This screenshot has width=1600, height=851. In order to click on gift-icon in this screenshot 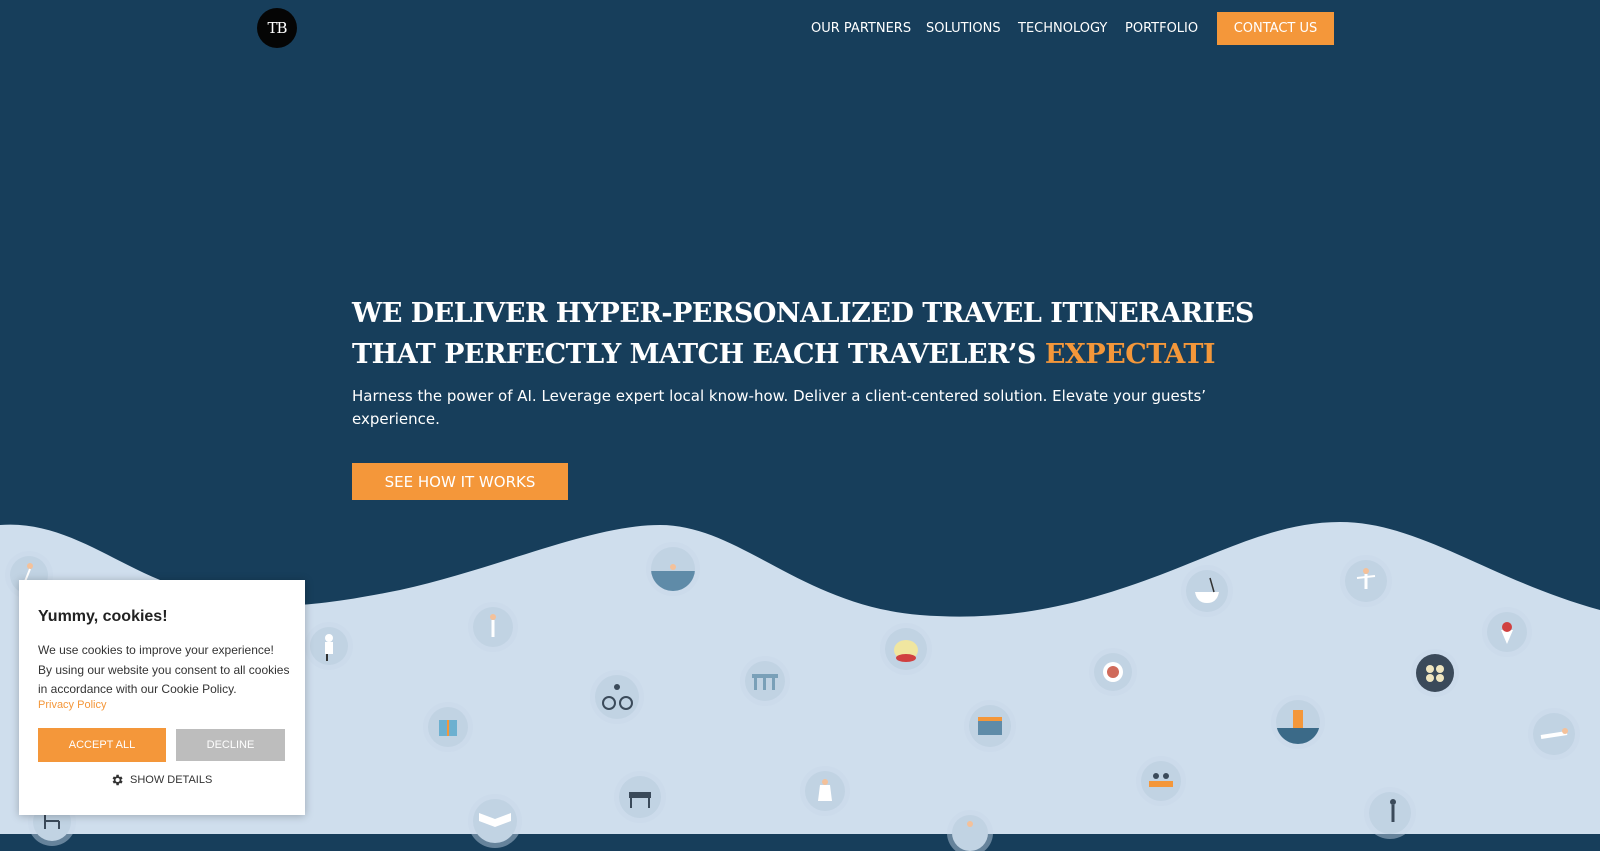, I will do `click(448, 727)`.